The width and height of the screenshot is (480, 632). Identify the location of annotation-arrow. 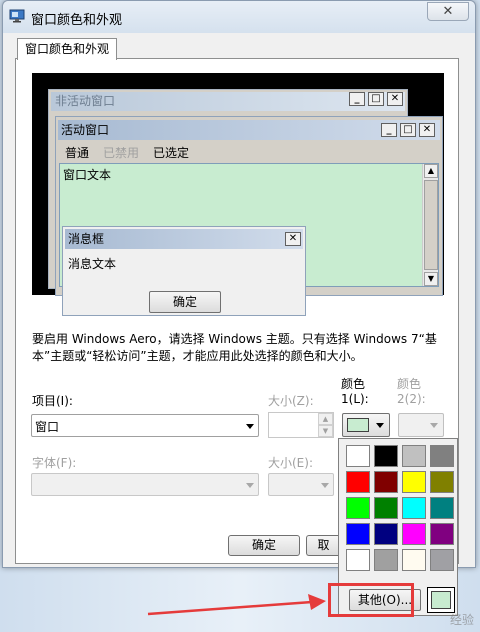
(236, 605).